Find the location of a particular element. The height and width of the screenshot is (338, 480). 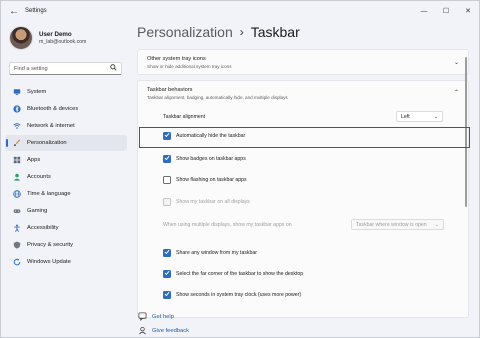

sidebar-item-bluetooth-devices: Bluetooth & devices is located at coordinates (66, 109).